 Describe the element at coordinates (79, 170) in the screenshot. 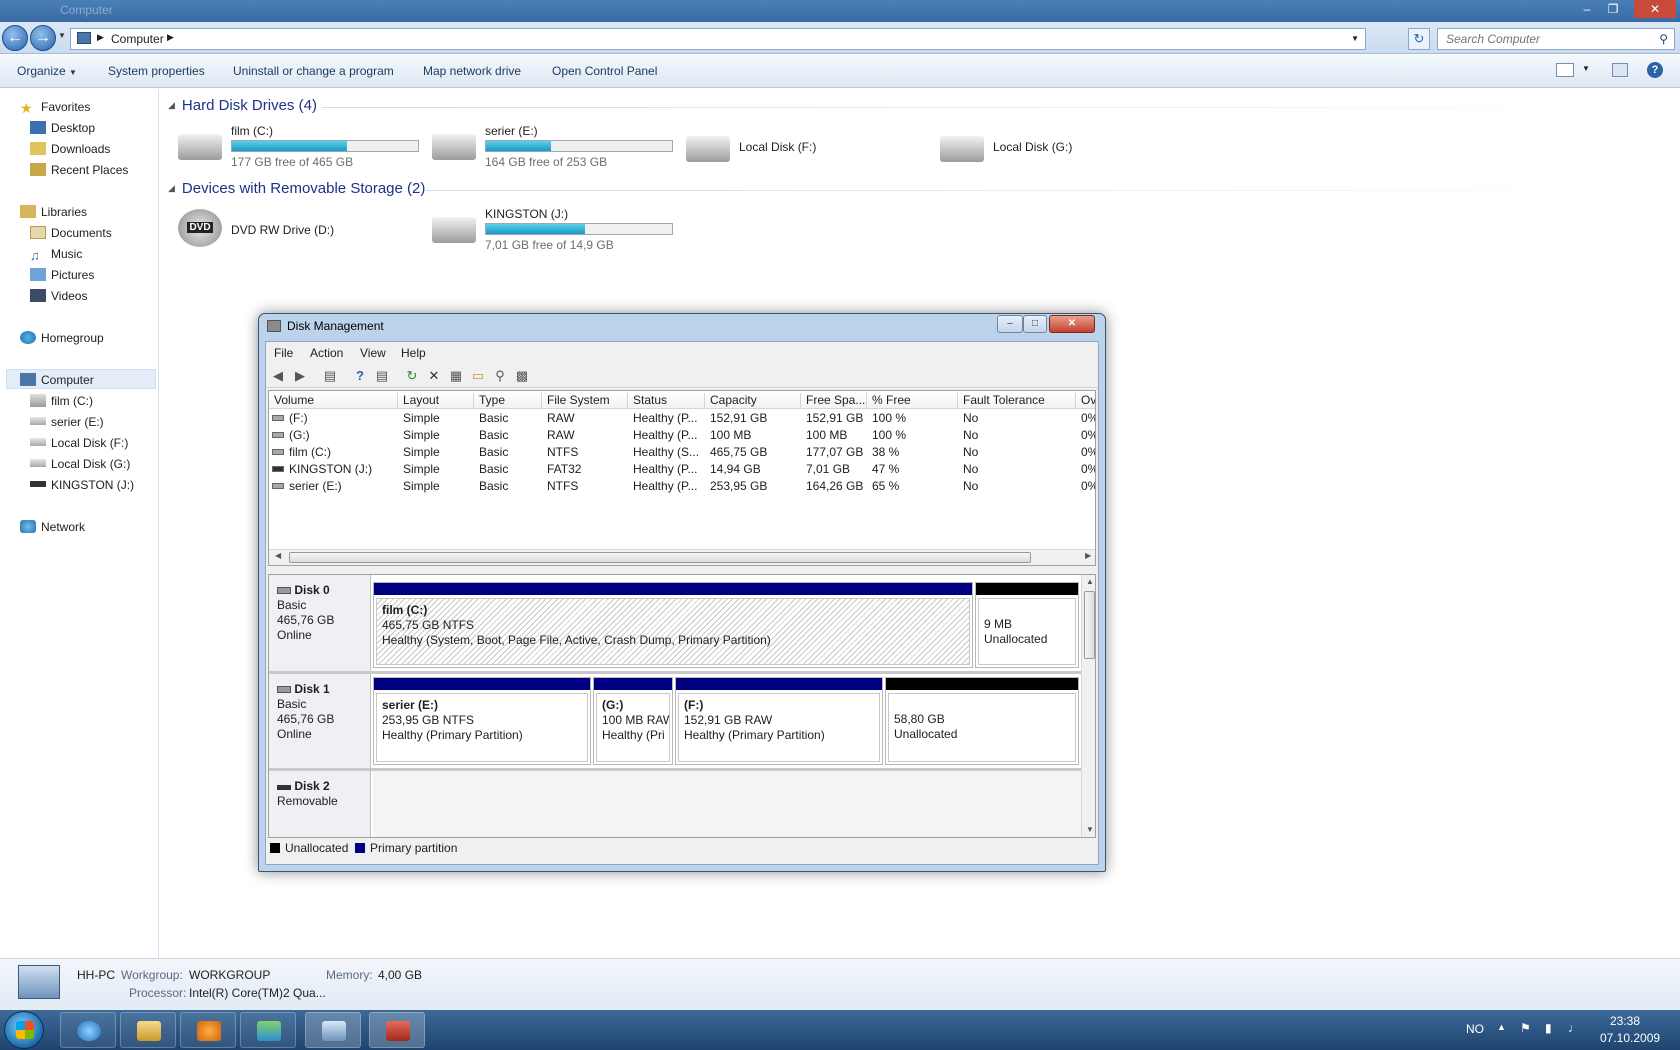

I see `nav-recent-places: Recent Places` at that location.